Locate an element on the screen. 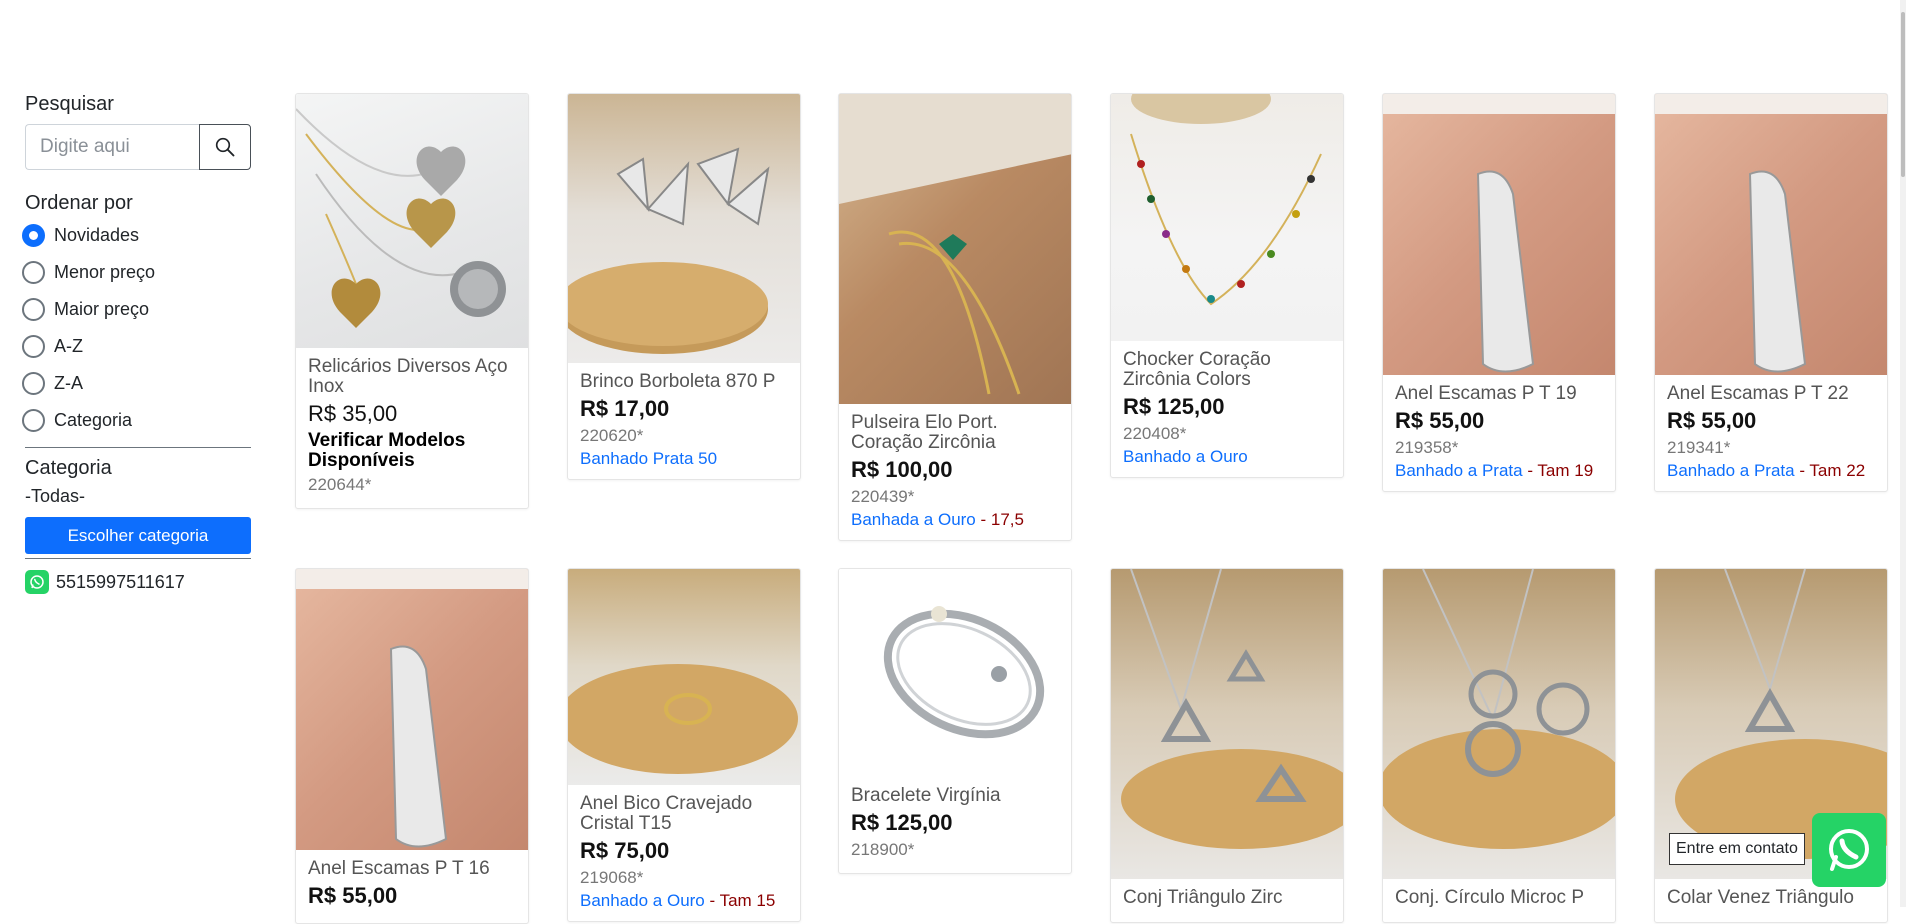  product-card: Conj Triângulo Zirc is located at coordinates (1227, 745).